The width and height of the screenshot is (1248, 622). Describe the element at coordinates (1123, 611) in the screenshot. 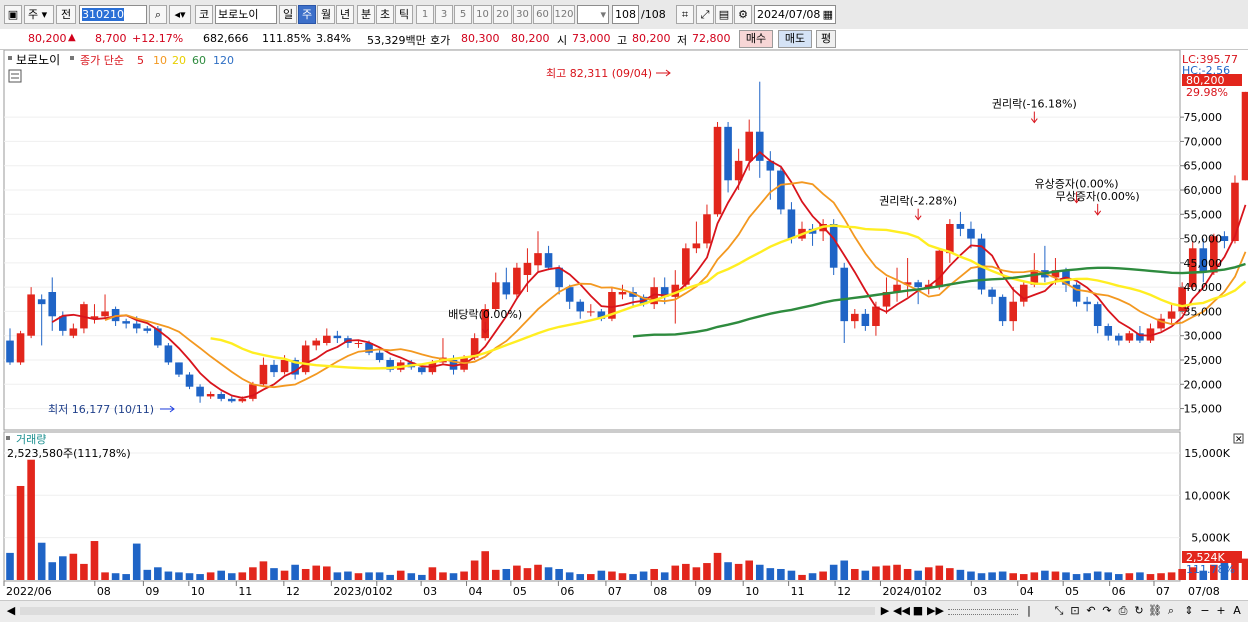

I see `print-icon: ⎙` at that location.